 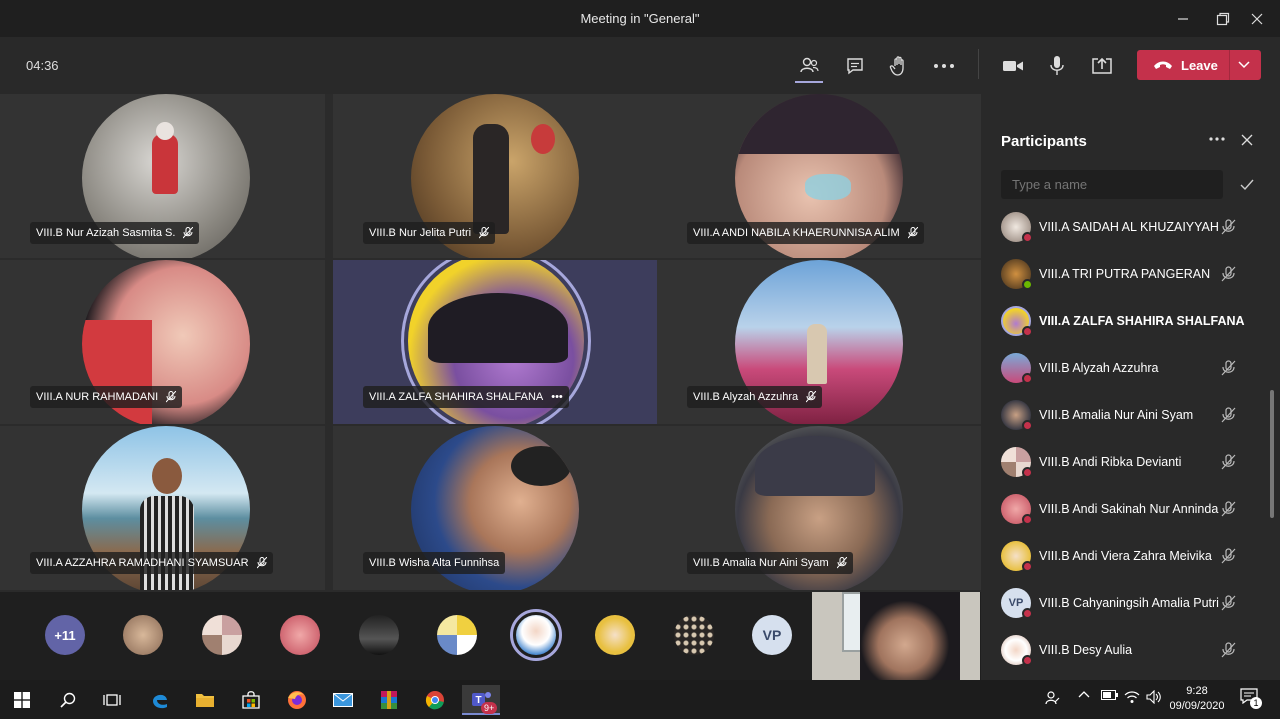 What do you see at coordinates (162, 342) in the screenshot?
I see `video-tile: VIII.A NUR RAHMADANI` at bounding box center [162, 342].